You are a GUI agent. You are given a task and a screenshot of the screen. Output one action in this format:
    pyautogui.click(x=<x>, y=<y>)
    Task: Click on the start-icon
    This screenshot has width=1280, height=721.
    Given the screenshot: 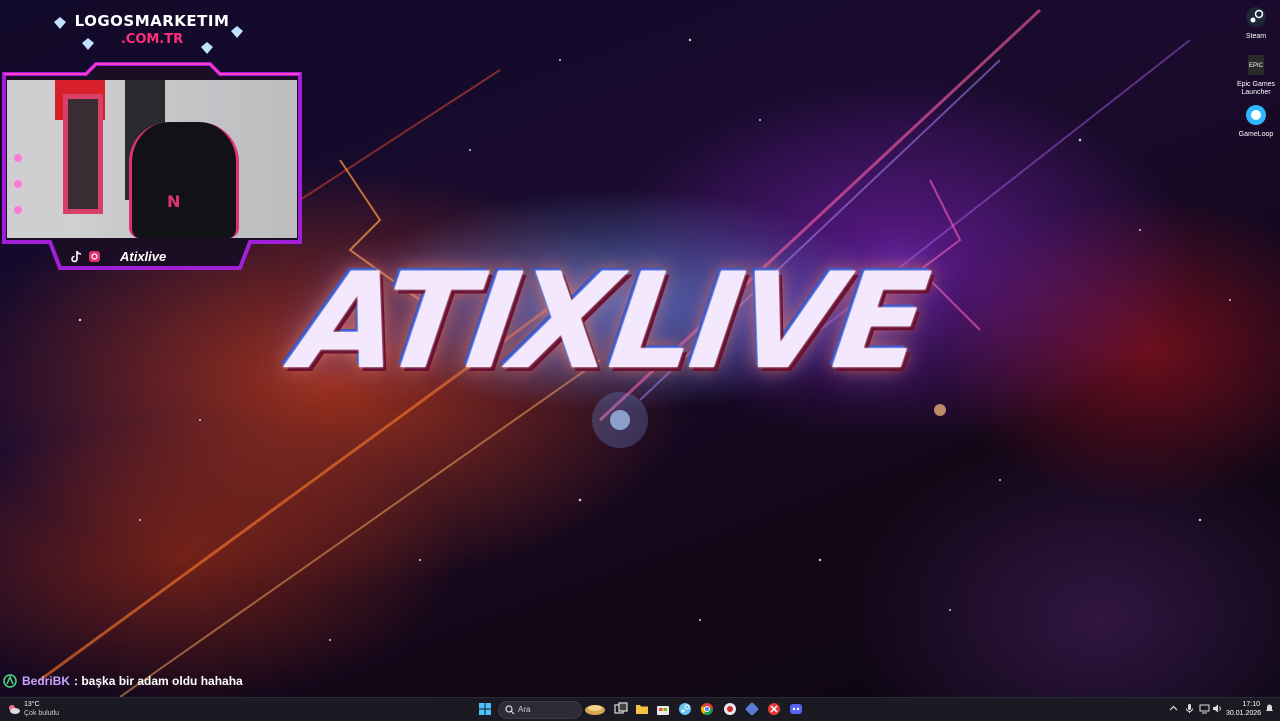 What is the action you would take?
    pyautogui.click(x=485, y=709)
    